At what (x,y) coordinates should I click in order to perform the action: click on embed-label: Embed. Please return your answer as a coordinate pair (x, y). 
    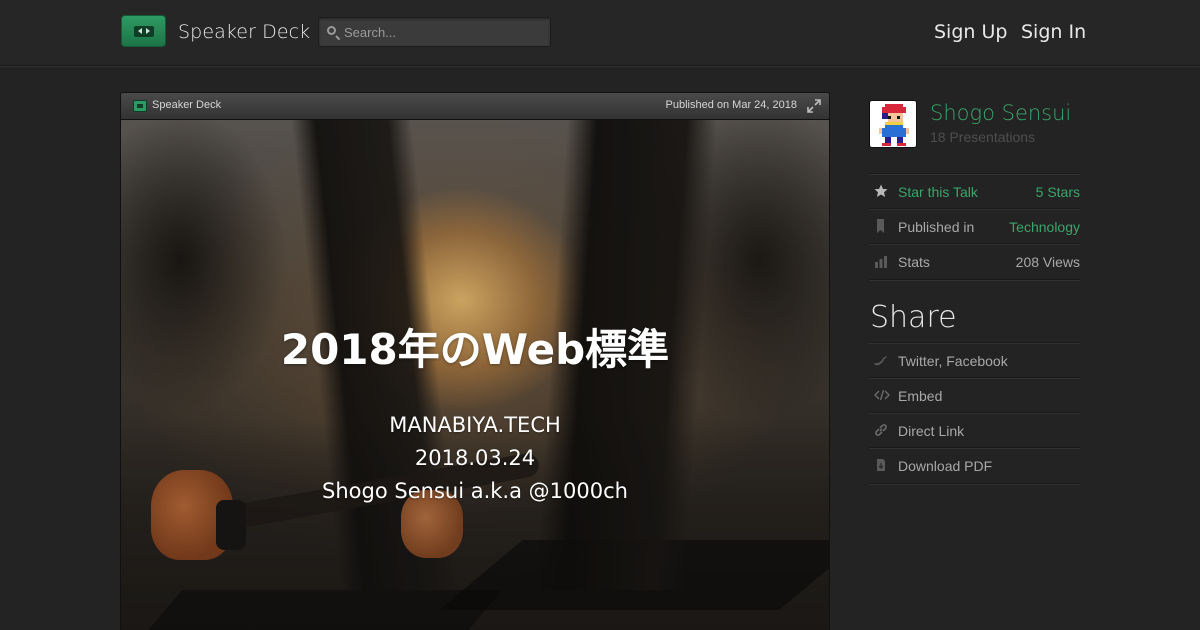
    Looking at the image, I should click on (920, 396).